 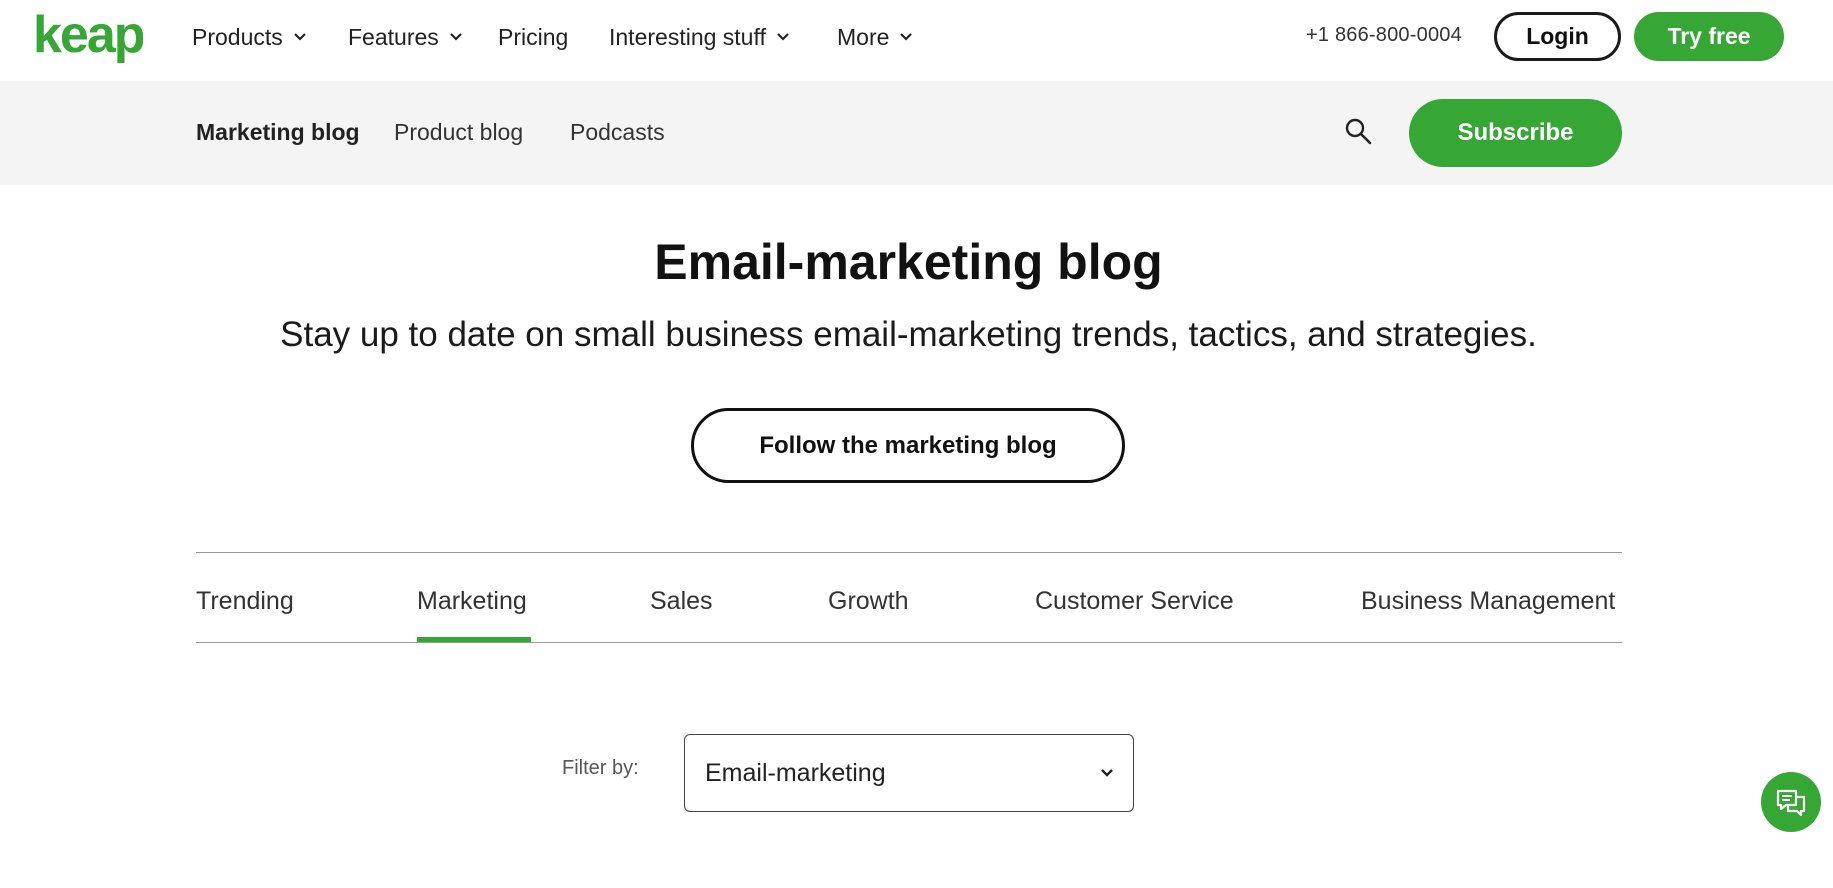 I want to click on search-icon, so click(x=1358, y=131).